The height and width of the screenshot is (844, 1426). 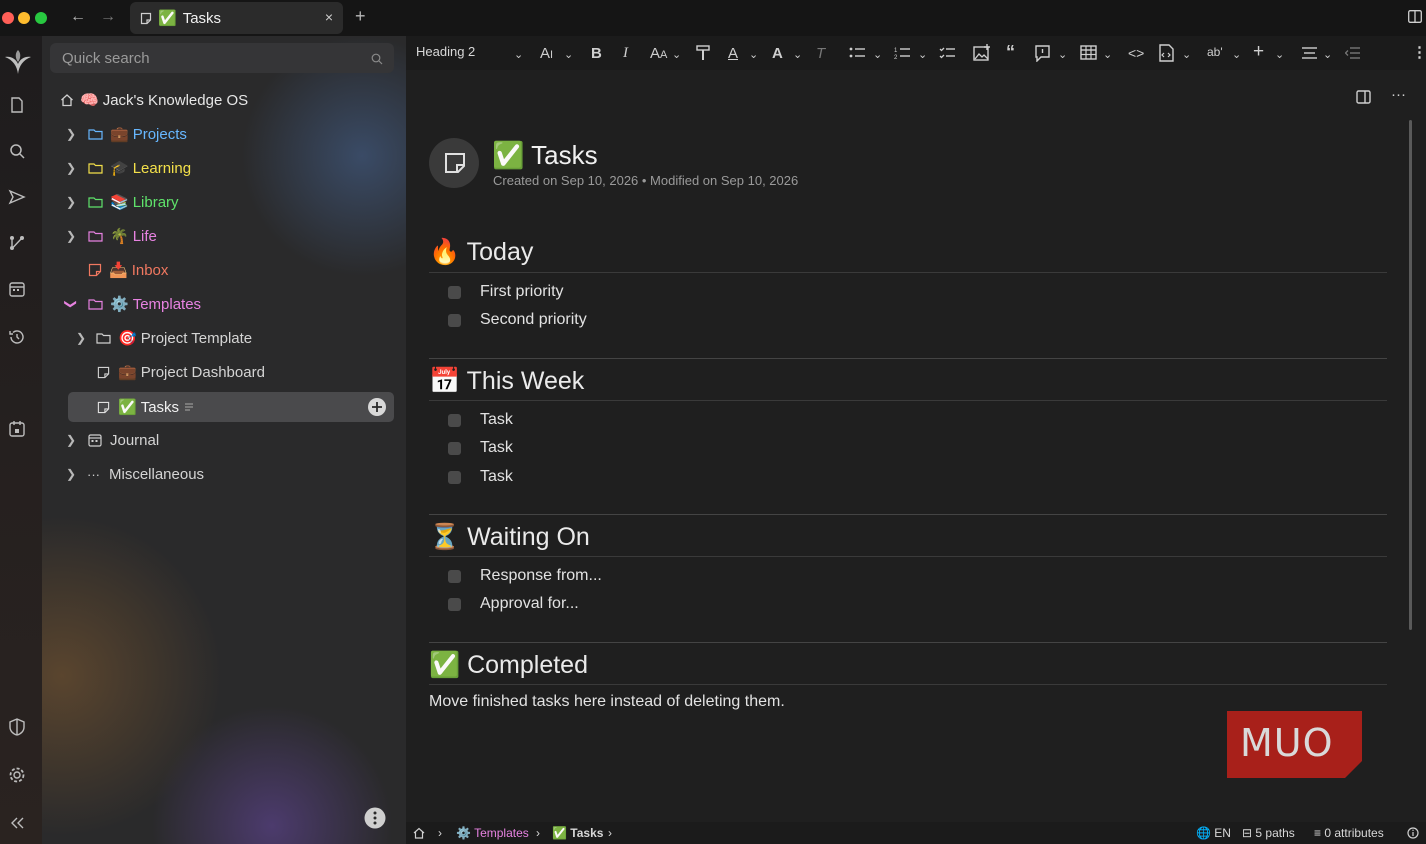 What do you see at coordinates (454, 163) in the screenshot?
I see `note-type-icon` at bounding box center [454, 163].